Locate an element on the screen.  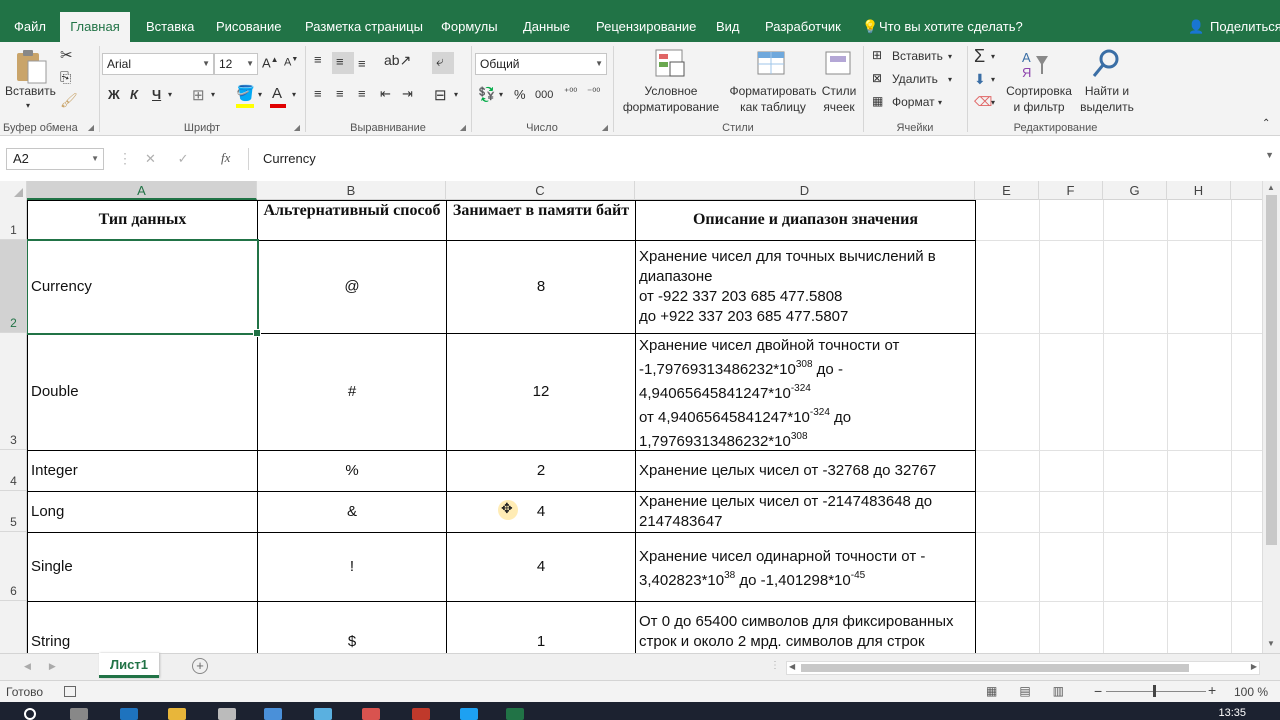
find-select-icon is located at coordinates (1106, 64).